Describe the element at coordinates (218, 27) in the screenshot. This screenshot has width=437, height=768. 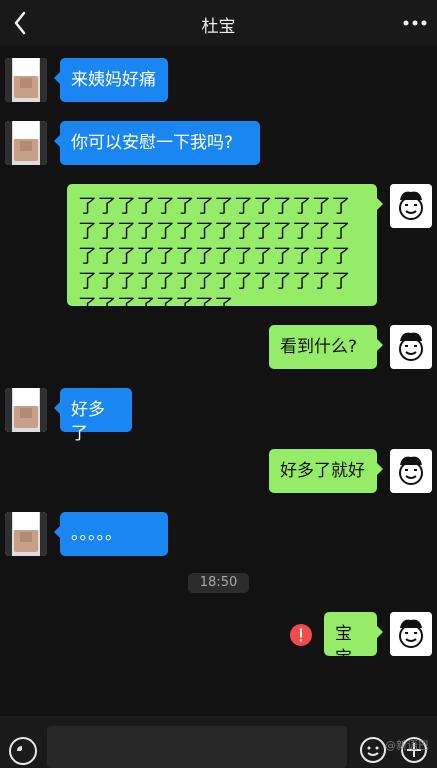
I see `chat-title: 杜宝` at that location.